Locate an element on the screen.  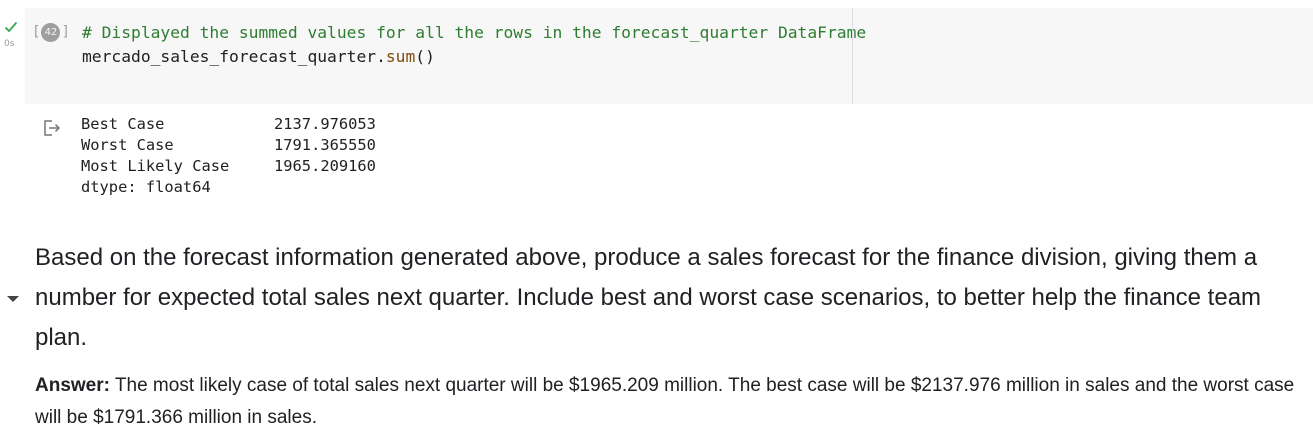
output-redirect-icon is located at coordinates (52, 128).